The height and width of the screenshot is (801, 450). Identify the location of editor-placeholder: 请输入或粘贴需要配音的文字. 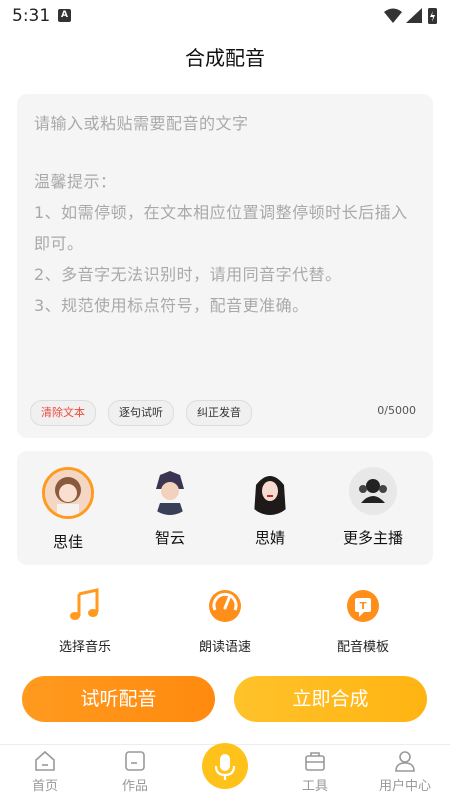
(141, 122).